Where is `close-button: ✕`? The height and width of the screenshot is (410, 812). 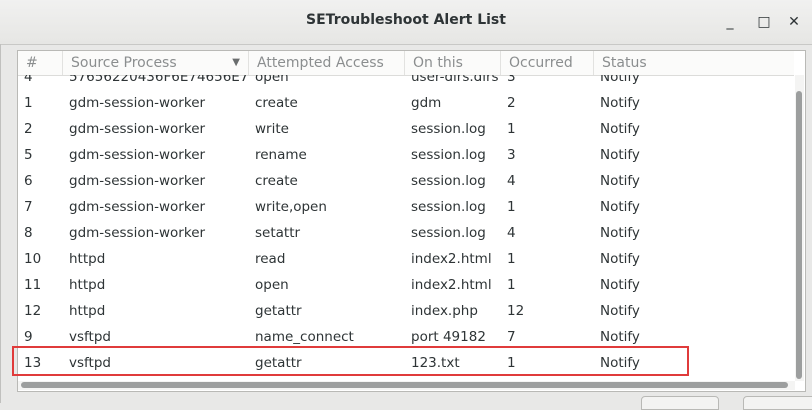
close-button: ✕ is located at coordinates (794, 22).